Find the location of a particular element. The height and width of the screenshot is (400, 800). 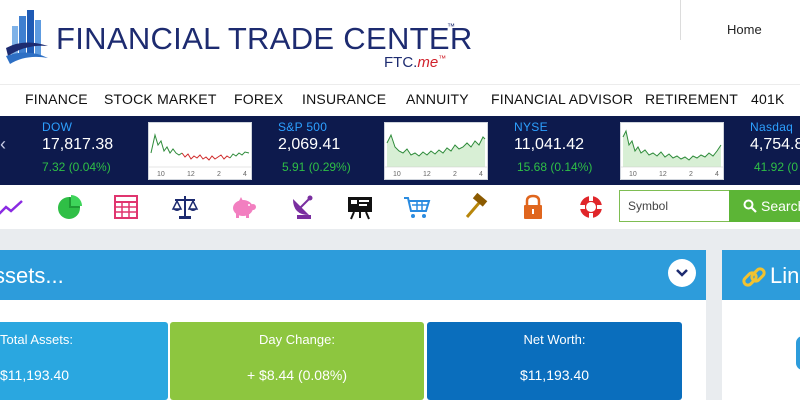

total-assets-card: Total Assets: $11,193.40 is located at coordinates (84, 361).